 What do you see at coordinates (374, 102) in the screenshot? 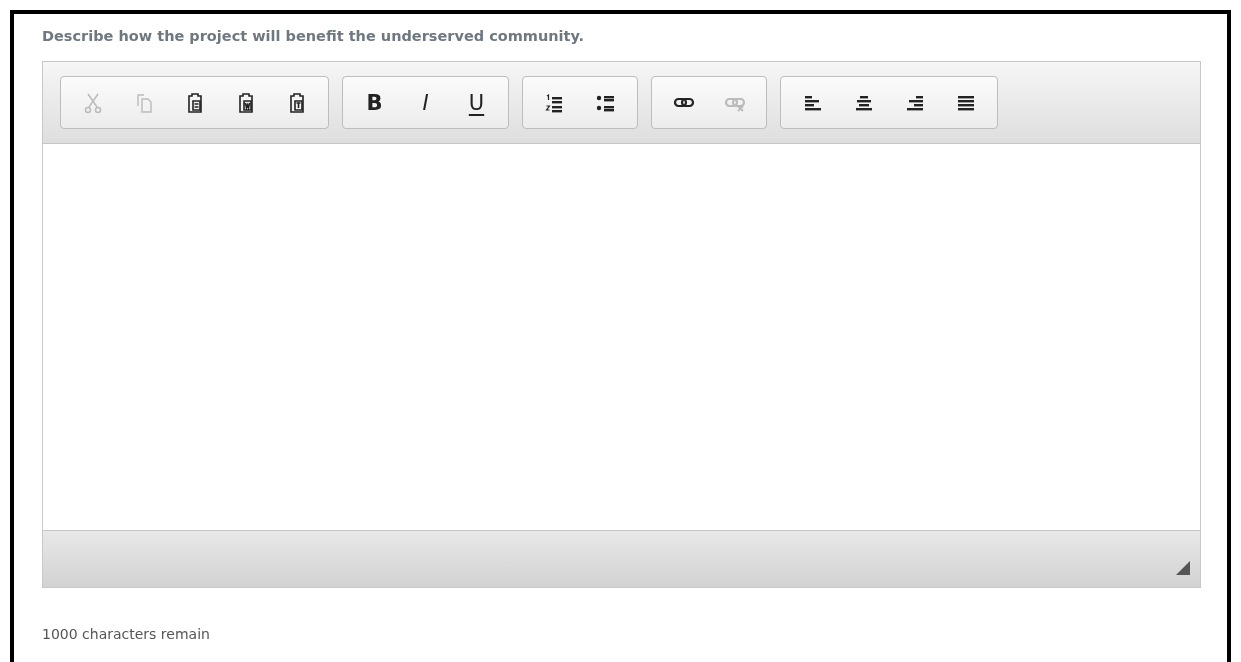
I see `bold-button: B` at bounding box center [374, 102].